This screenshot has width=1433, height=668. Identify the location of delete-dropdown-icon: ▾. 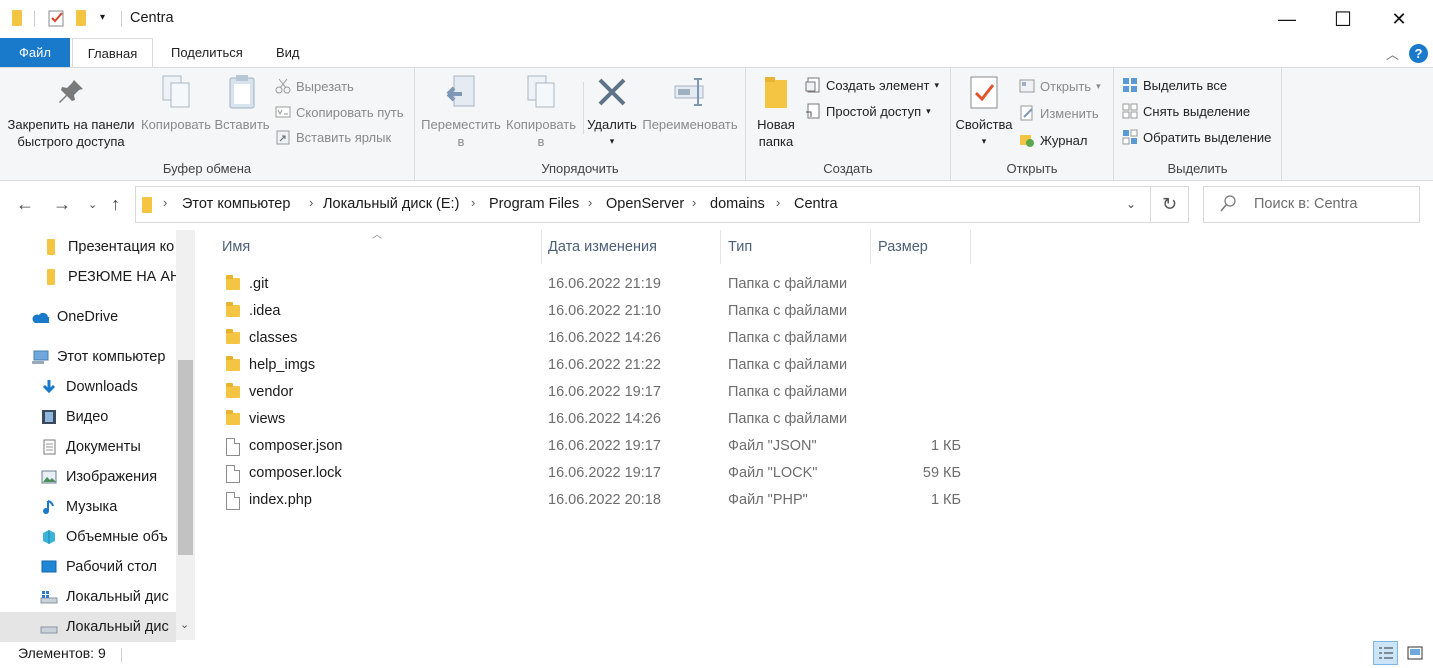
(612, 141).